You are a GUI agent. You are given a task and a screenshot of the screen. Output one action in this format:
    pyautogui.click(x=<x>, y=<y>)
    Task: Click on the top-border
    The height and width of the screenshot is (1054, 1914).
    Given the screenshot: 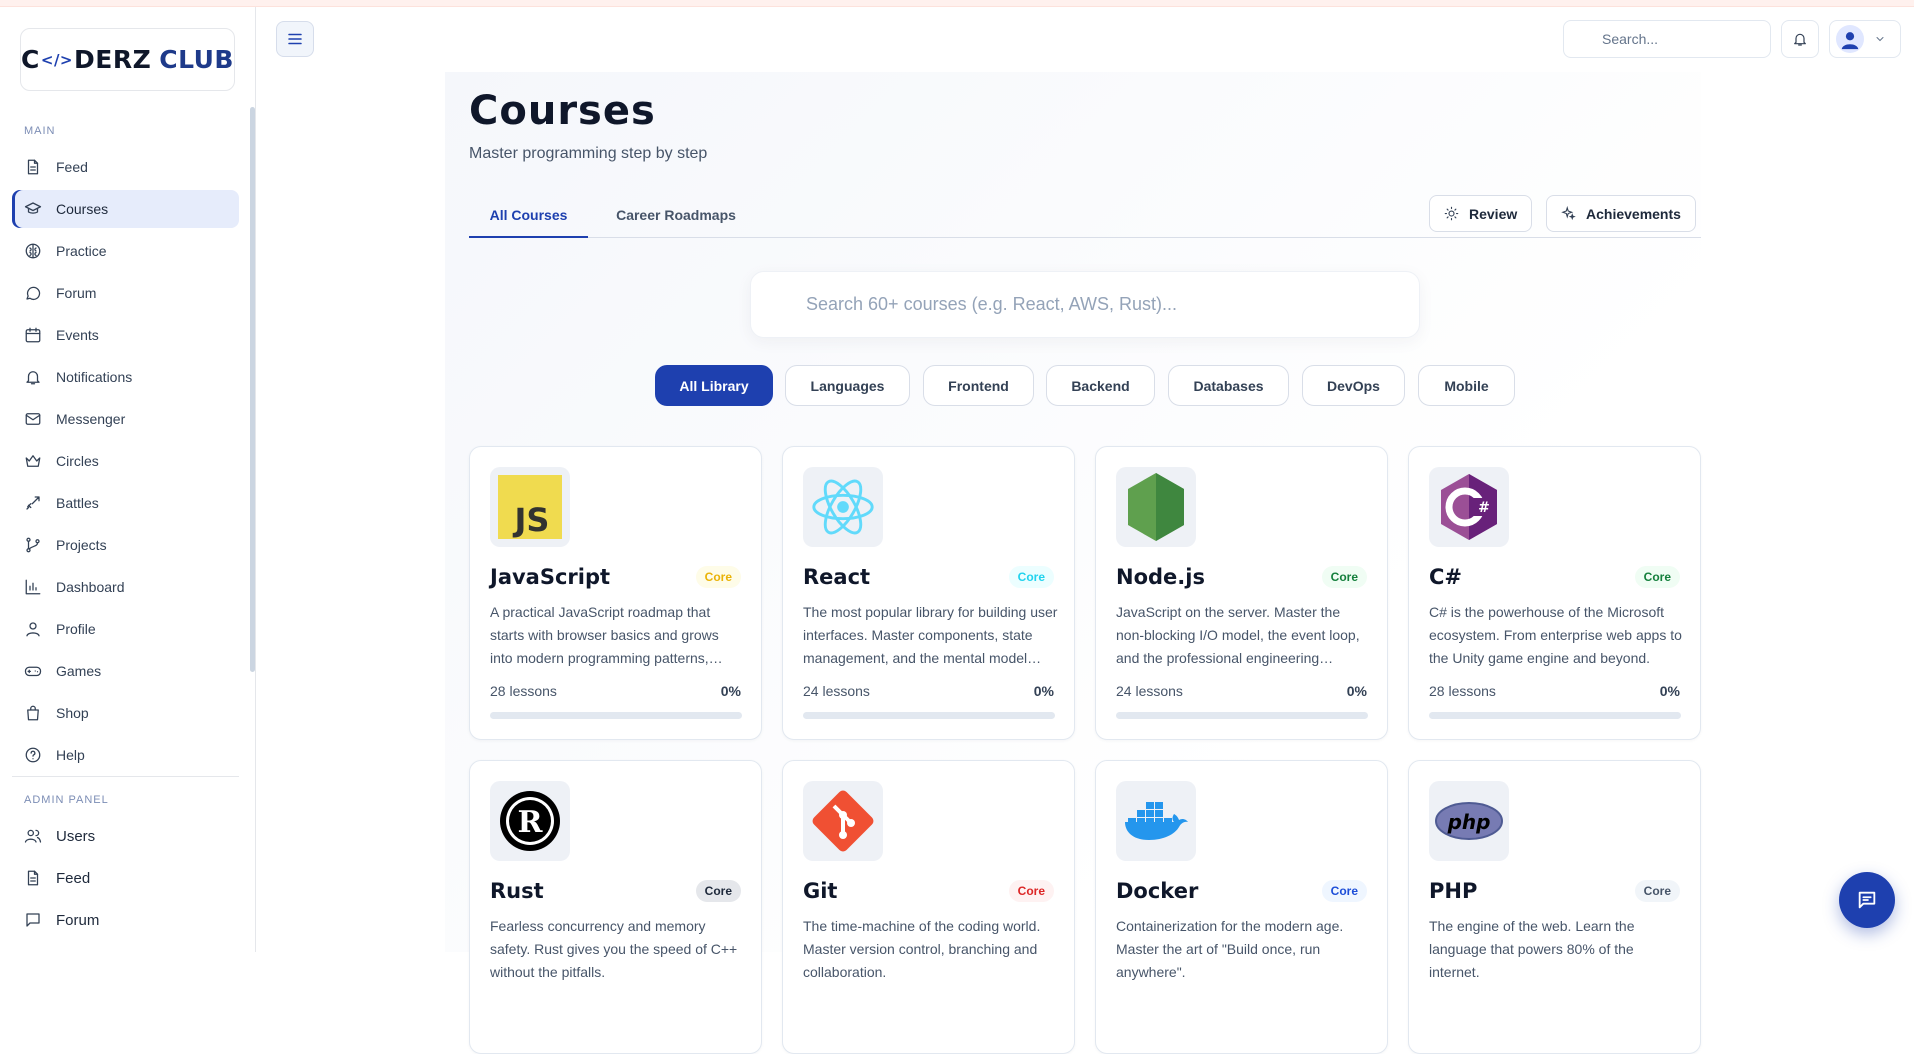 What is the action you would take?
    pyautogui.click(x=957, y=3)
    